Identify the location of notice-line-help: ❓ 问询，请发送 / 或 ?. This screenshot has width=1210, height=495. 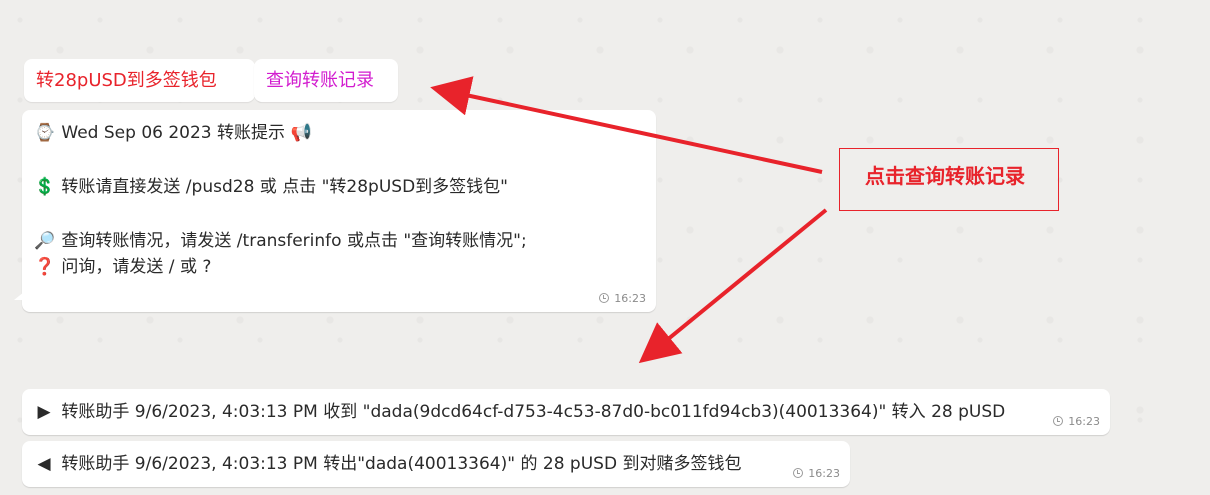
(122, 267).